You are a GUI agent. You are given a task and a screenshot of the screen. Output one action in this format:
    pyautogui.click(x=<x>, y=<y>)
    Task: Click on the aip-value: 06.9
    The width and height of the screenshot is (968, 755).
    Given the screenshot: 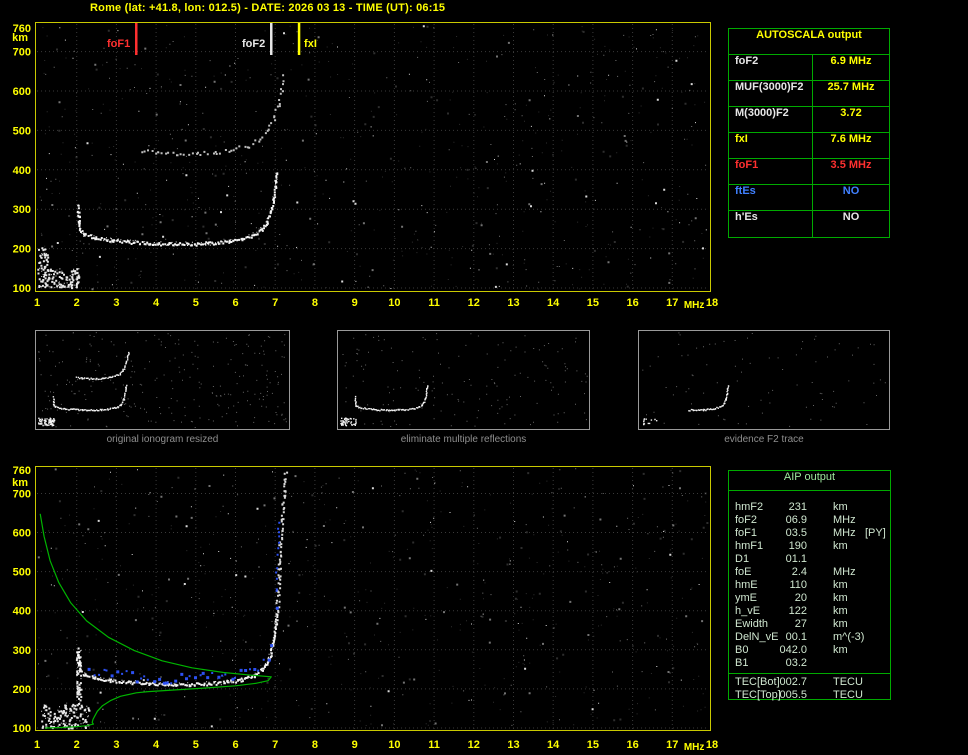 What is the action you would take?
    pyautogui.click(x=796, y=520)
    